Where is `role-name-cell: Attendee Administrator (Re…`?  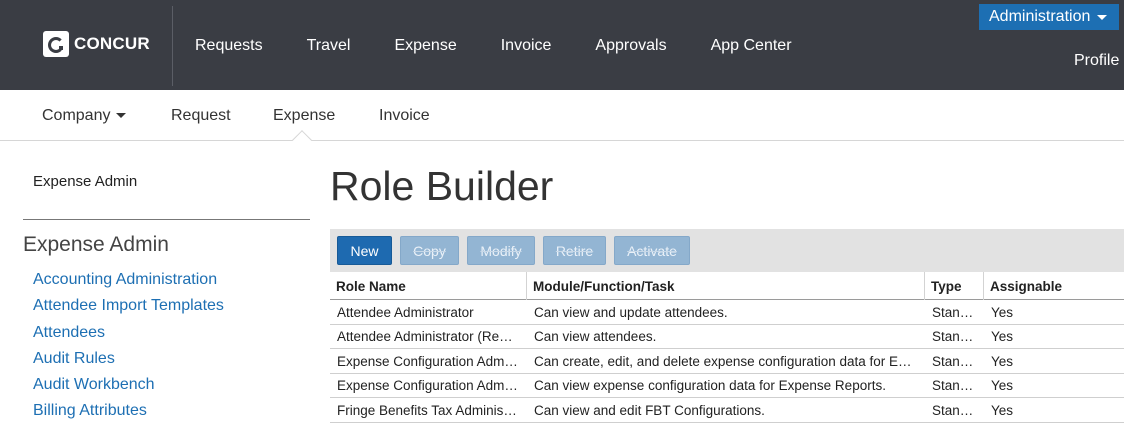 role-name-cell: Attendee Administrator (Re… is located at coordinates (428, 337).